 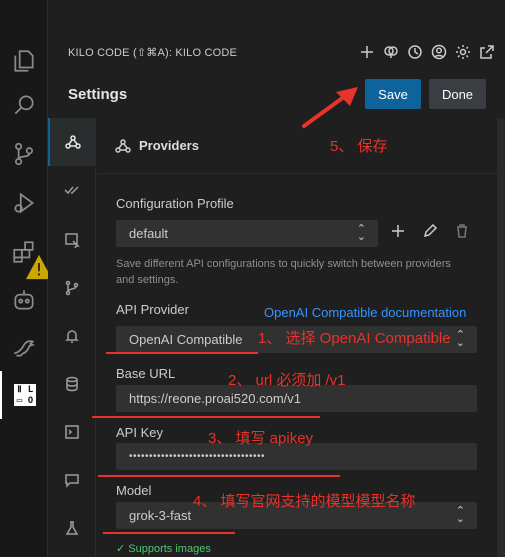 What do you see at coordinates (26, 253) in the screenshot?
I see `extensions-icon: !` at bounding box center [26, 253].